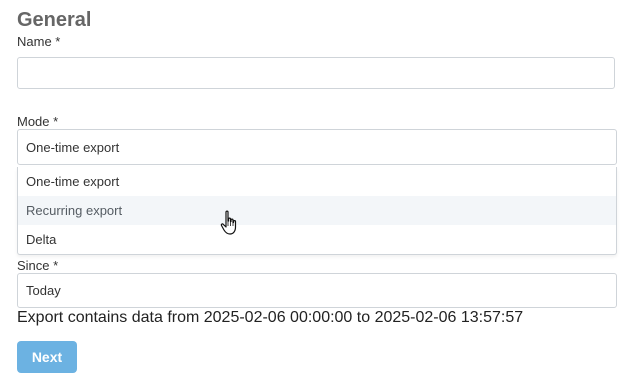 This screenshot has height=387, width=636. What do you see at coordinates (230, 223) in the screenshot?
I see `hand-pointer-icon` at bounding box center [230, 223].